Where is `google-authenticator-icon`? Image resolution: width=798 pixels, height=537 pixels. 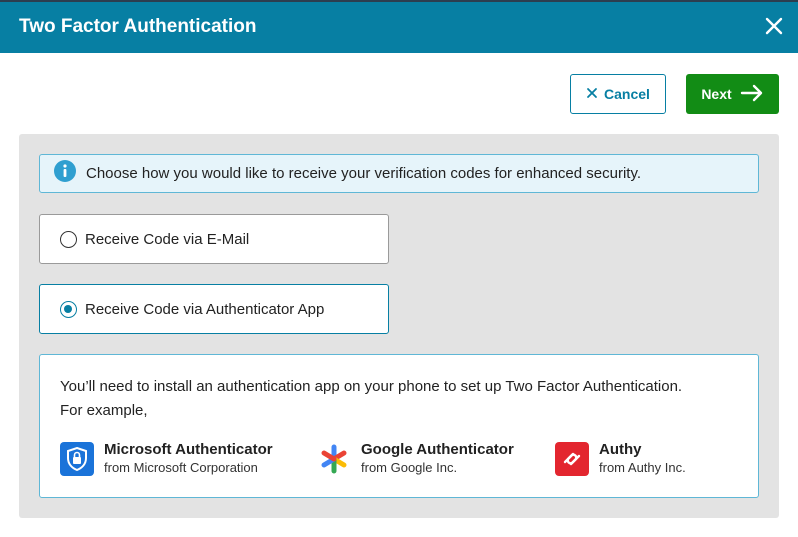 google-authenticator-icon is located at coordinates (334, 459).